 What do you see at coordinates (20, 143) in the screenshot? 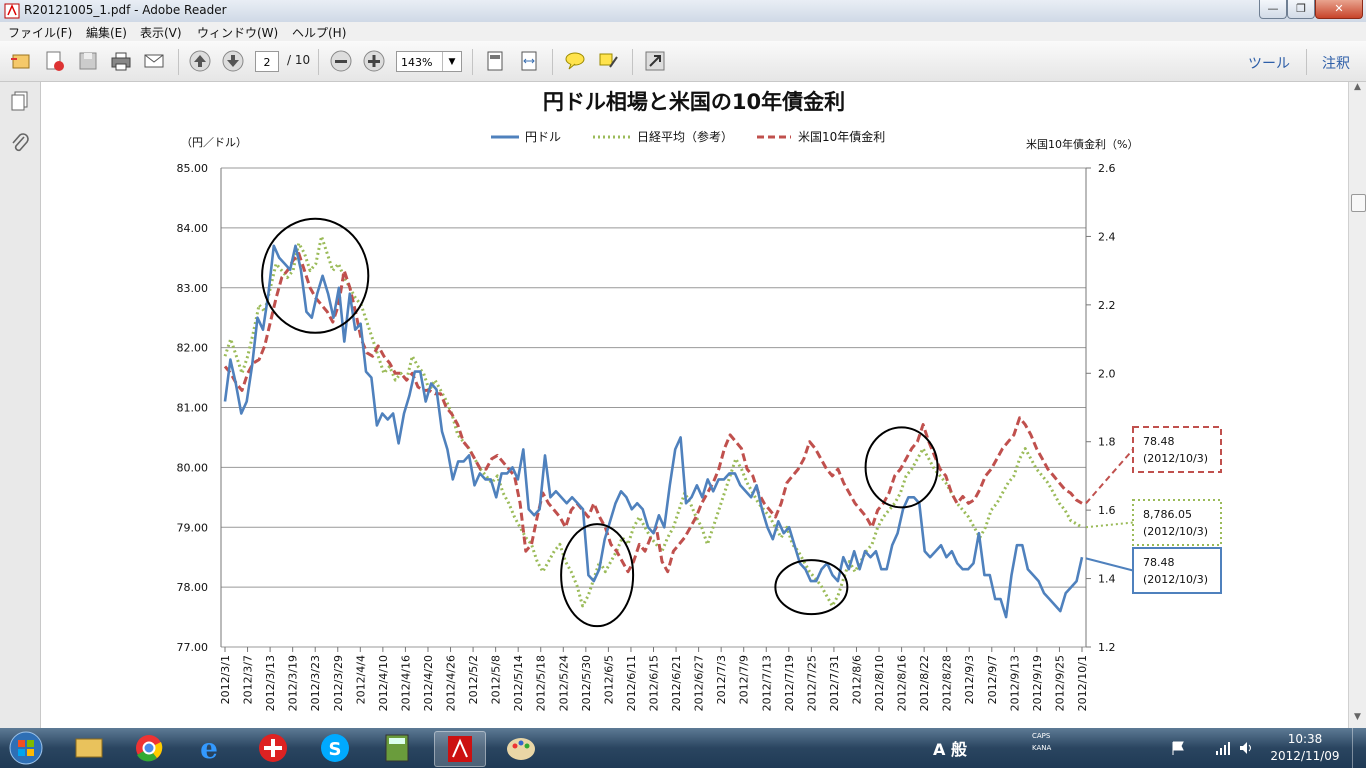
I see `attachment-icon` at bounding box center [20, 143].